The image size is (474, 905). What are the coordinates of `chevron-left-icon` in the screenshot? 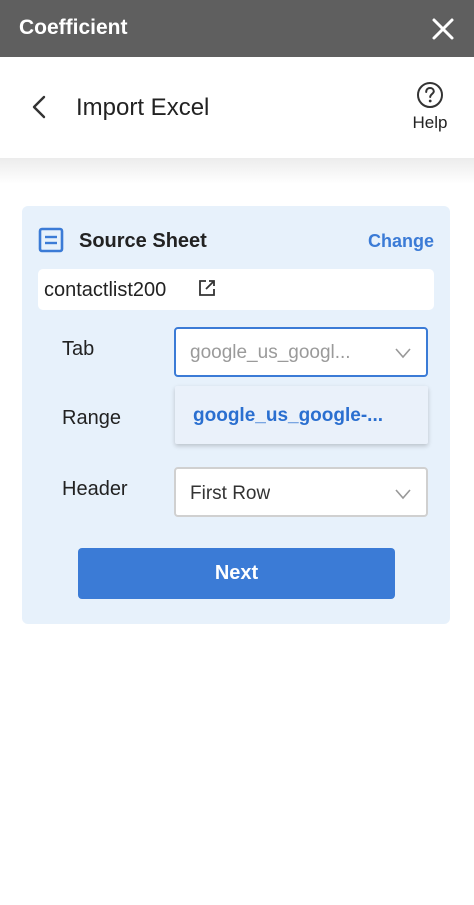 It's located at (40, 107).